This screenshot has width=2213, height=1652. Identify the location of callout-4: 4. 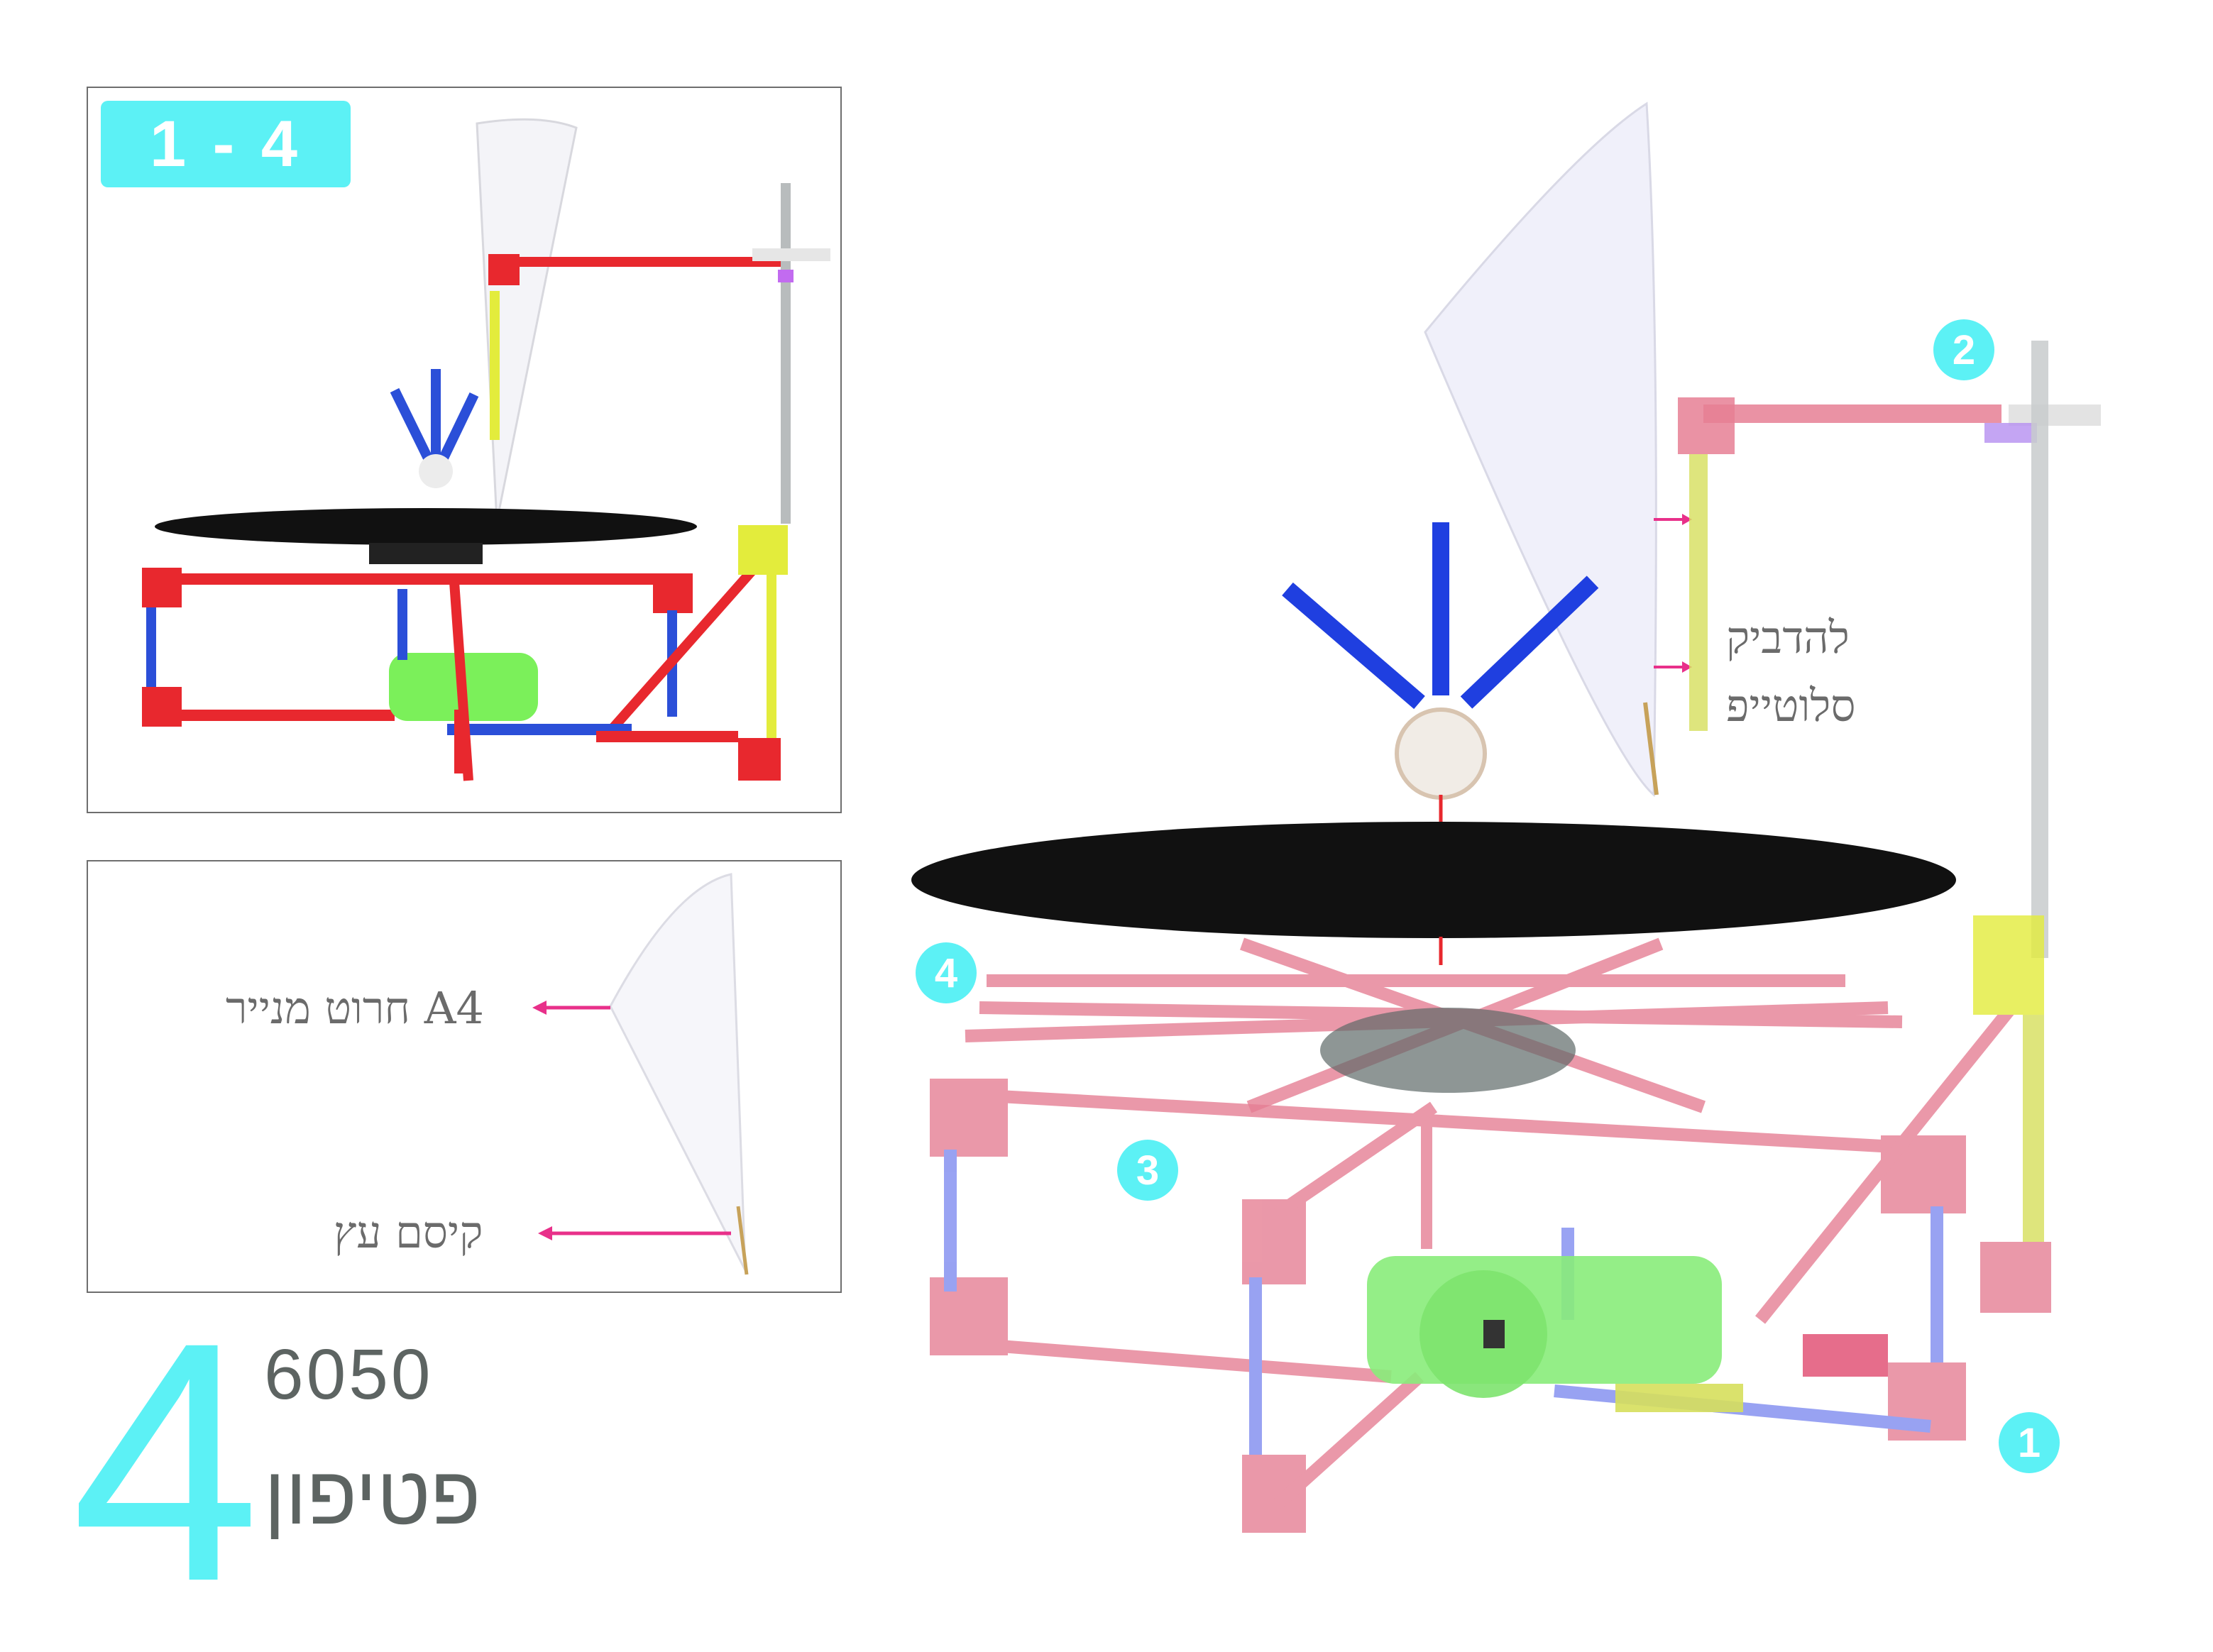
(946, 973).